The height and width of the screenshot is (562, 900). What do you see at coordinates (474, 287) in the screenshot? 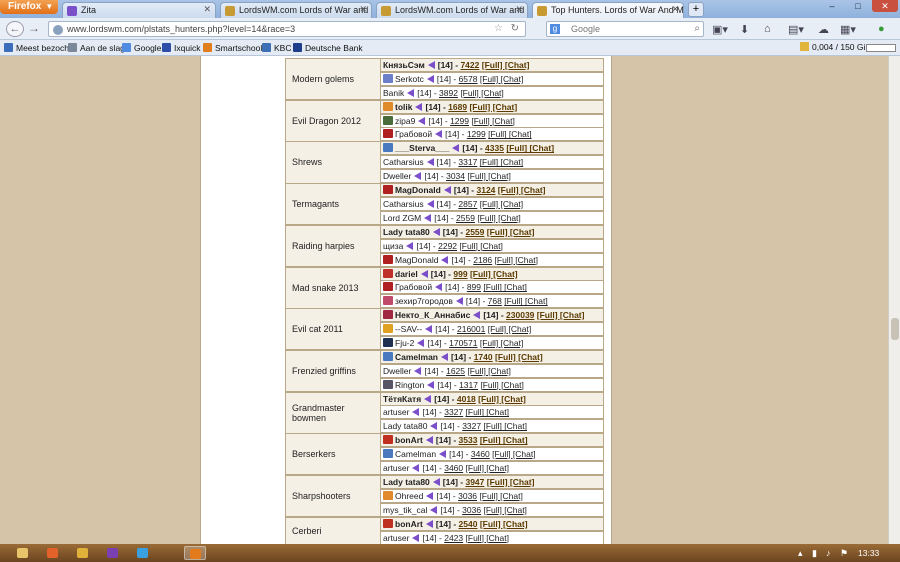
I see `hunt-score-link: 899` at bounding box center [474, 287].